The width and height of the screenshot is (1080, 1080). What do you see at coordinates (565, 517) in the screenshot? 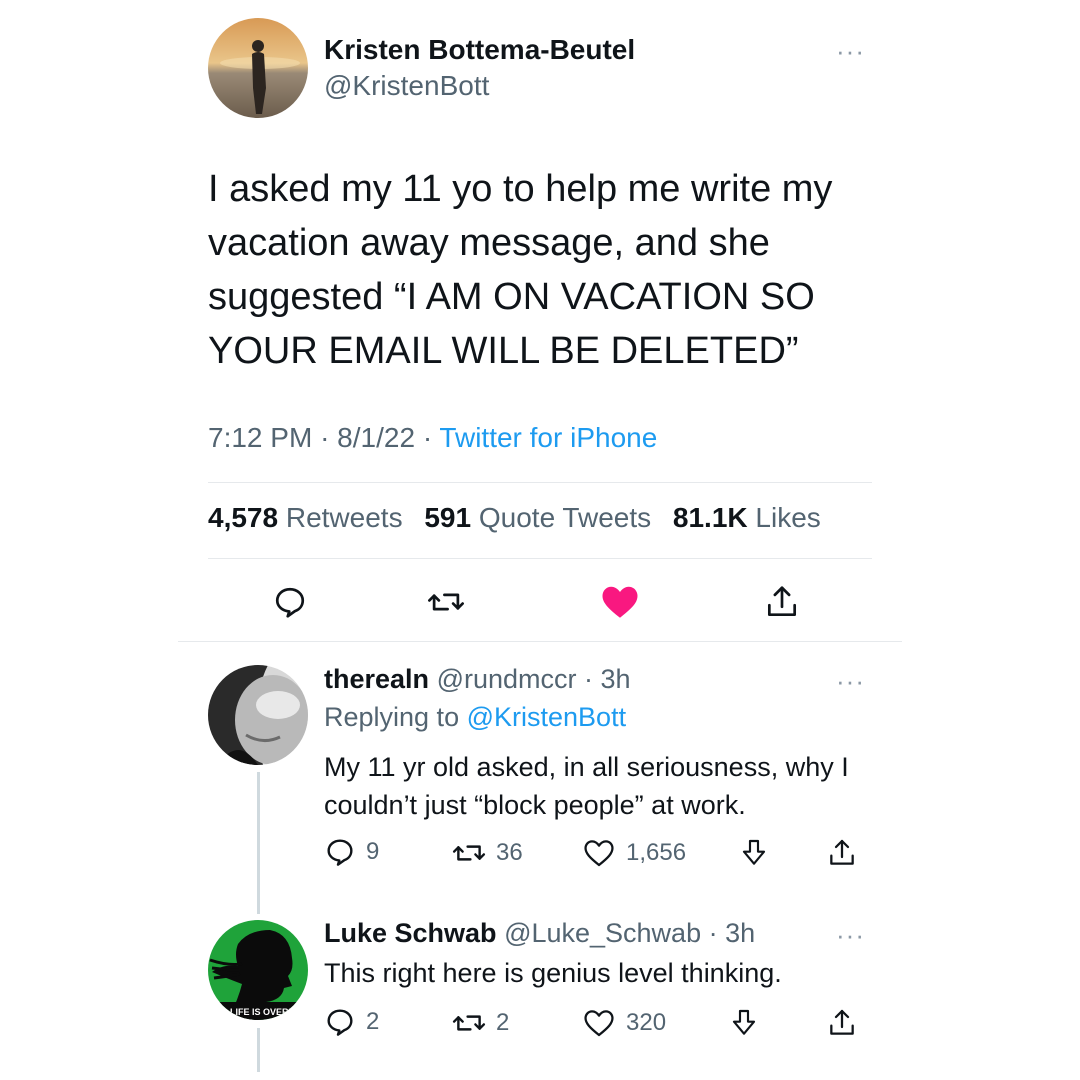
I see `quotes-label: Quote Tweets` at bounding box center [565, 517].